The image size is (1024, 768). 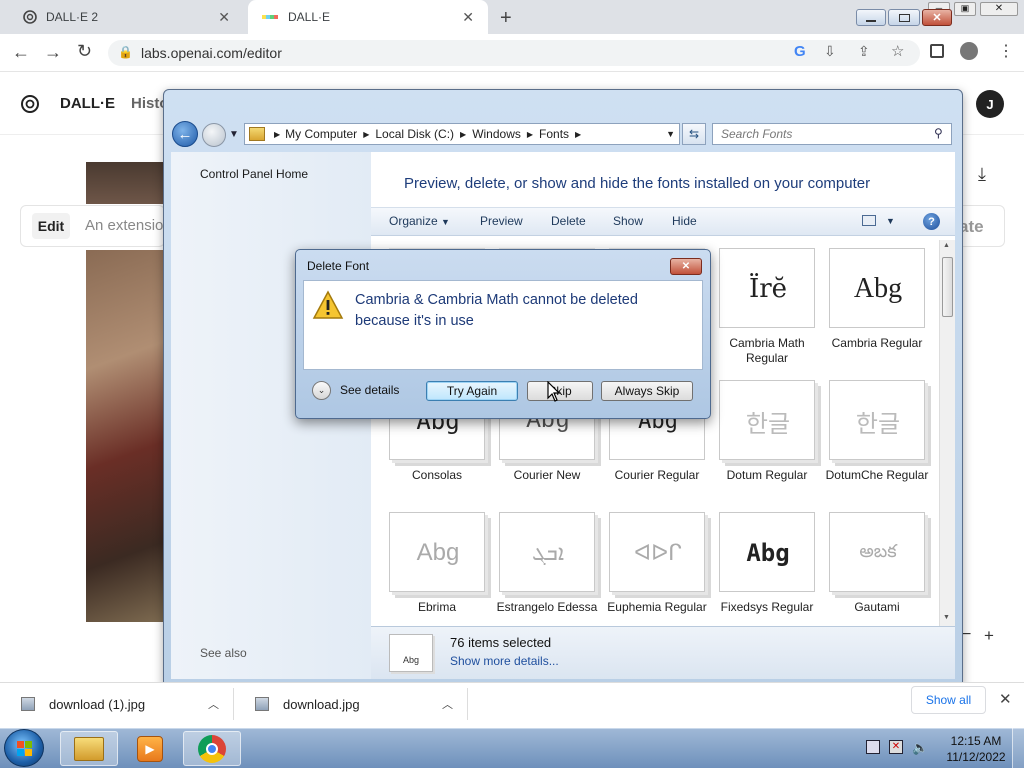 I want to click on delete-command: Delete, so click(x=568, y=221).